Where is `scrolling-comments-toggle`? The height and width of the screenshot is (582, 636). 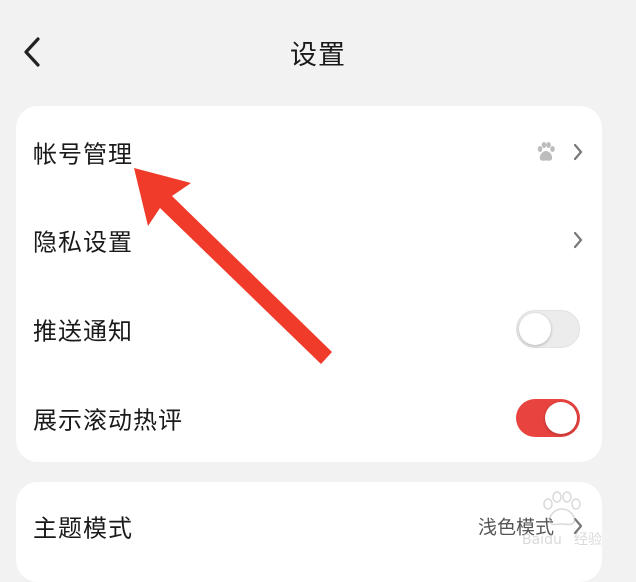
scrolling-comments-toggle is located at coordinates (548, 418).